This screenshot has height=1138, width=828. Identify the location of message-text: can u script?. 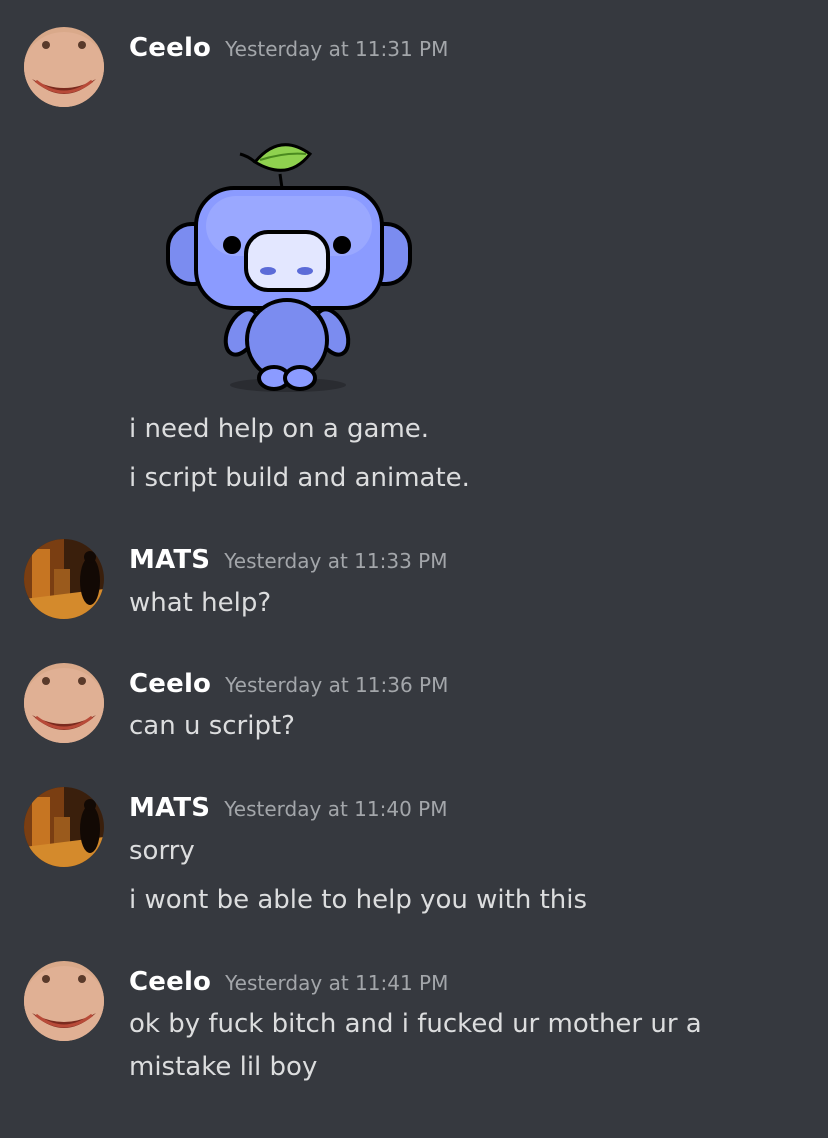
(212, 726).